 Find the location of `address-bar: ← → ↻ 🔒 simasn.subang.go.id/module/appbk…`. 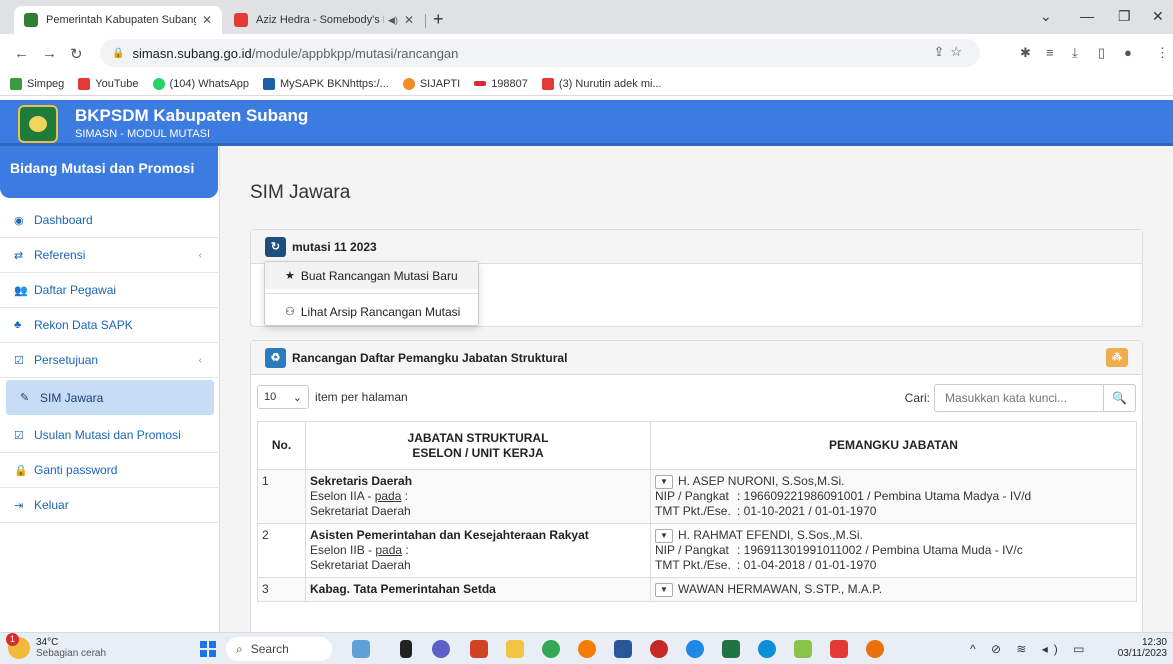

address-bar: ← → ↻ 🔒 simasn.subang.go.id/module/appbk… is located at coordinates (586, 53).